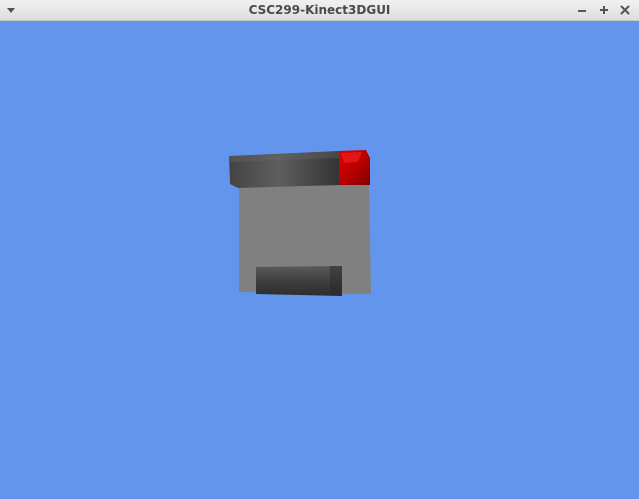 This screenshot has height=499, width=639. I want to click on close-icon, so click(625, 10).